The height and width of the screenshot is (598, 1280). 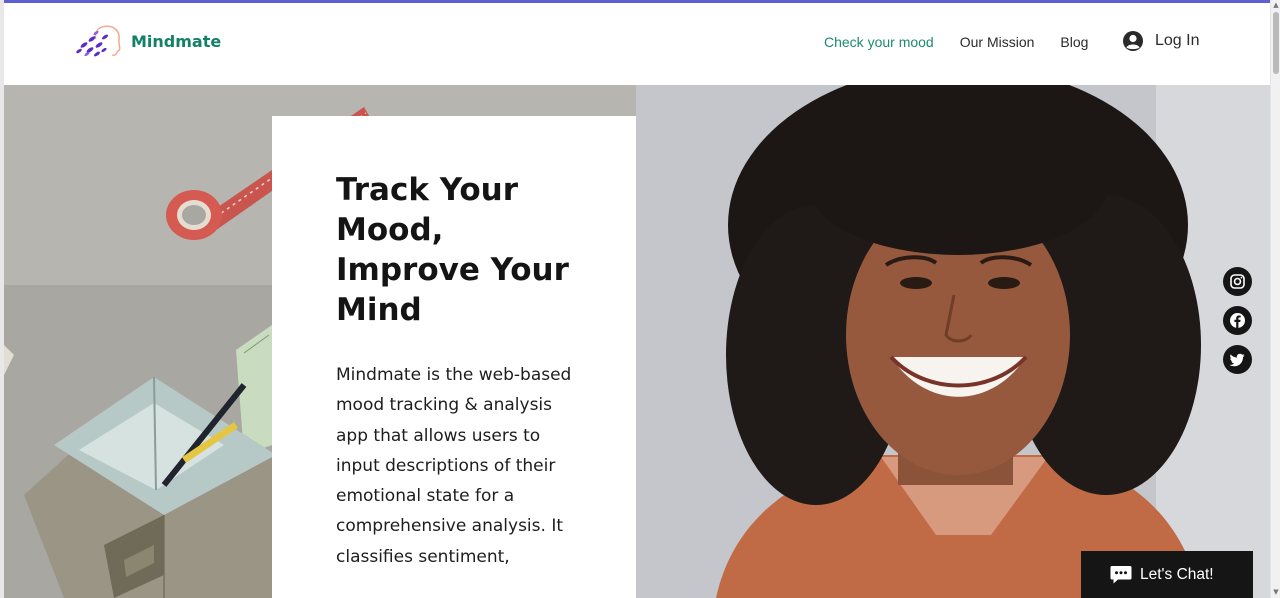 I want to click on scrollbar-thumb, so click(x=1276, y=43).